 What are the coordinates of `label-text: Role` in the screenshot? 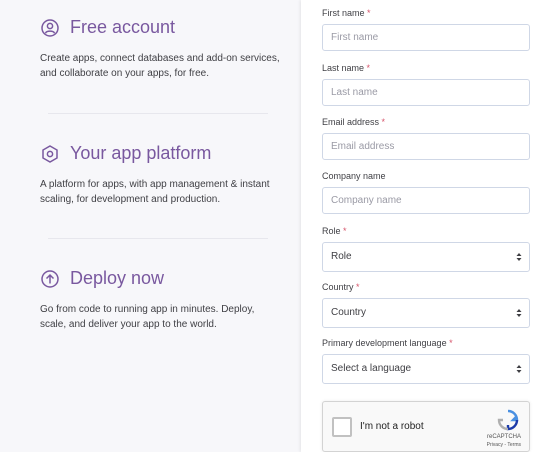 It's located at (331, 231).